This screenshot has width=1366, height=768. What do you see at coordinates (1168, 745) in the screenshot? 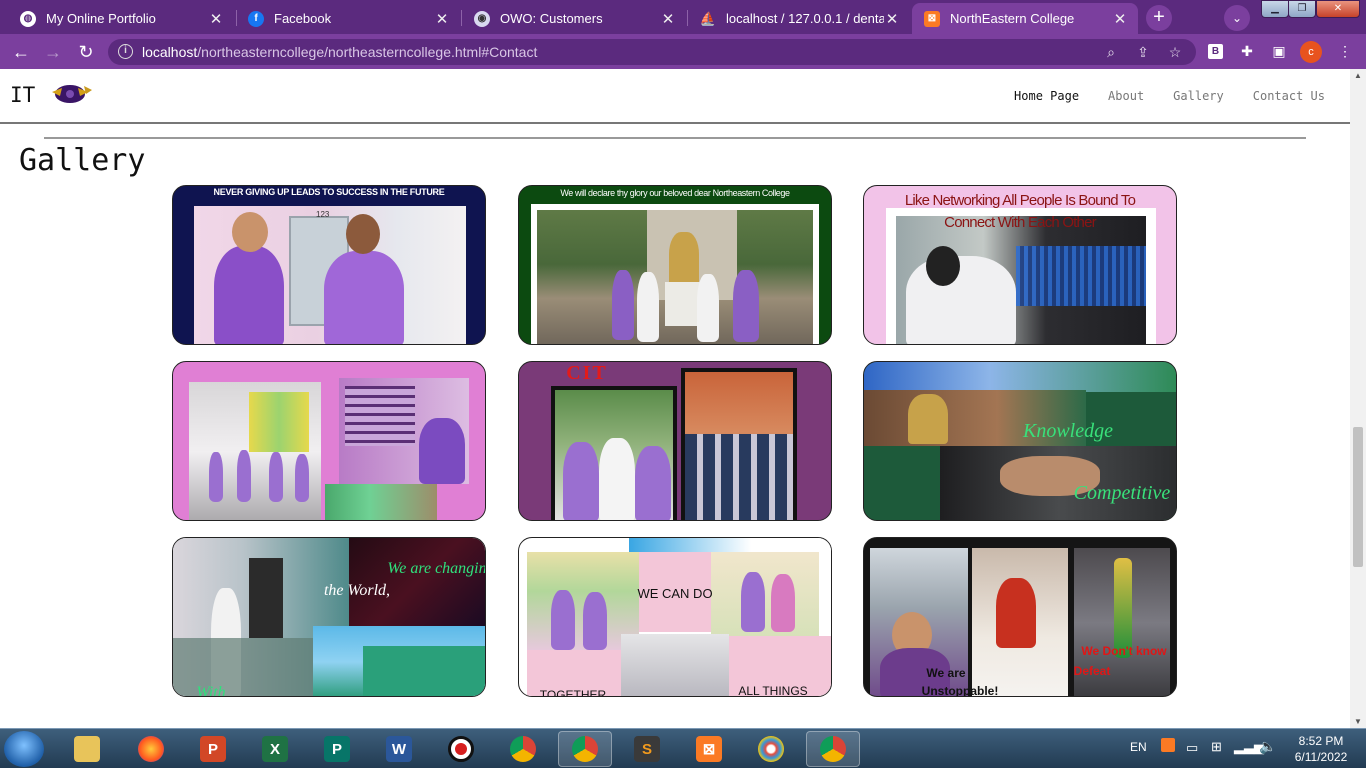
I see `xampp-tray-icon` at bounding box center [1168, 745].